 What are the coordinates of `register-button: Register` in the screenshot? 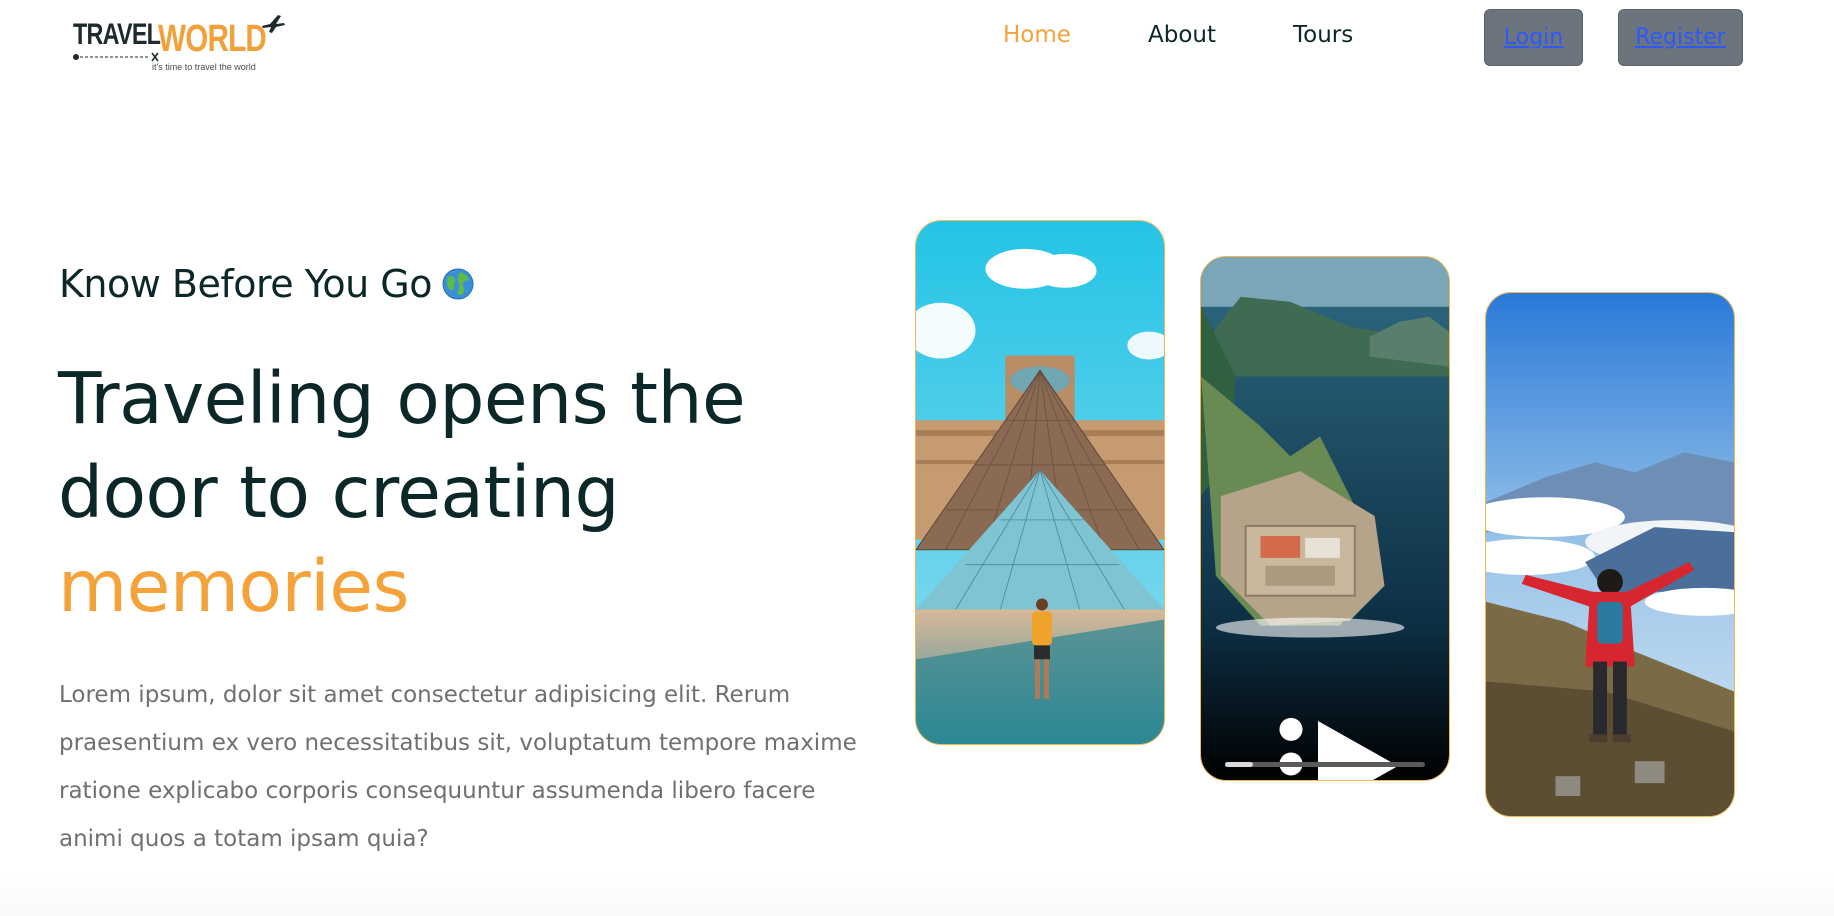 It's located at (1680, 37).